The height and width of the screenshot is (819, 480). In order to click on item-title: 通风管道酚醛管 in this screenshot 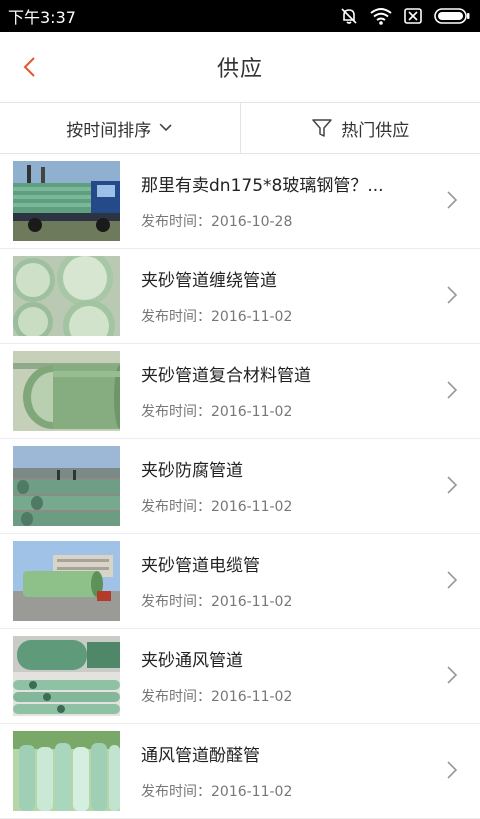, I will do `click(281, 753)`.